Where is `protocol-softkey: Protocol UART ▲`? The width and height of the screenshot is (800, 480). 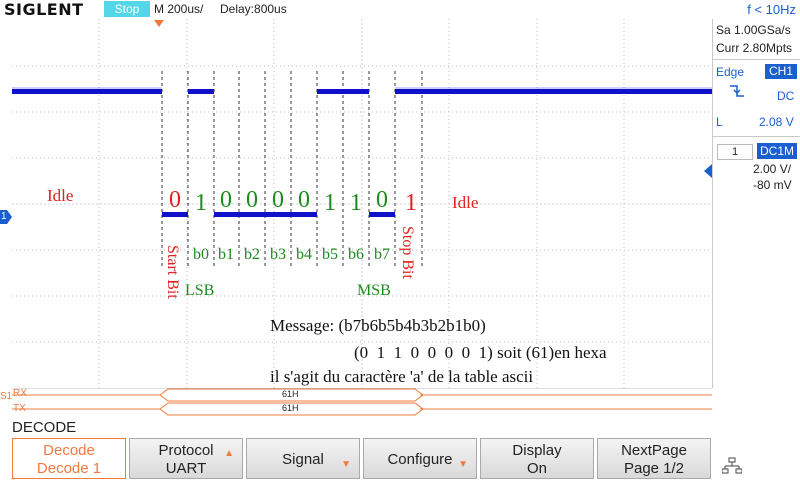 protocol-softkey: Protocol UART ▲ is located at coordinates (186, 458).